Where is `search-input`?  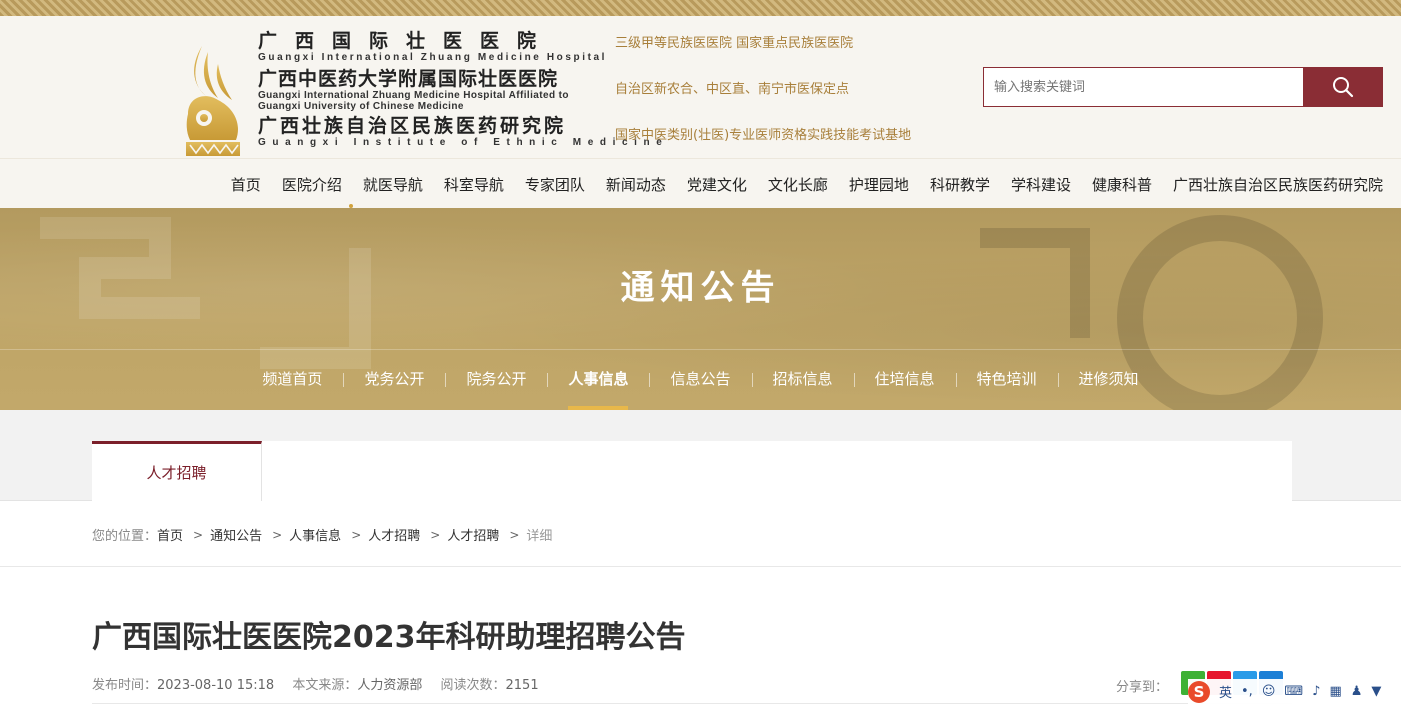 search-input is located at coordinates (1144, 87).